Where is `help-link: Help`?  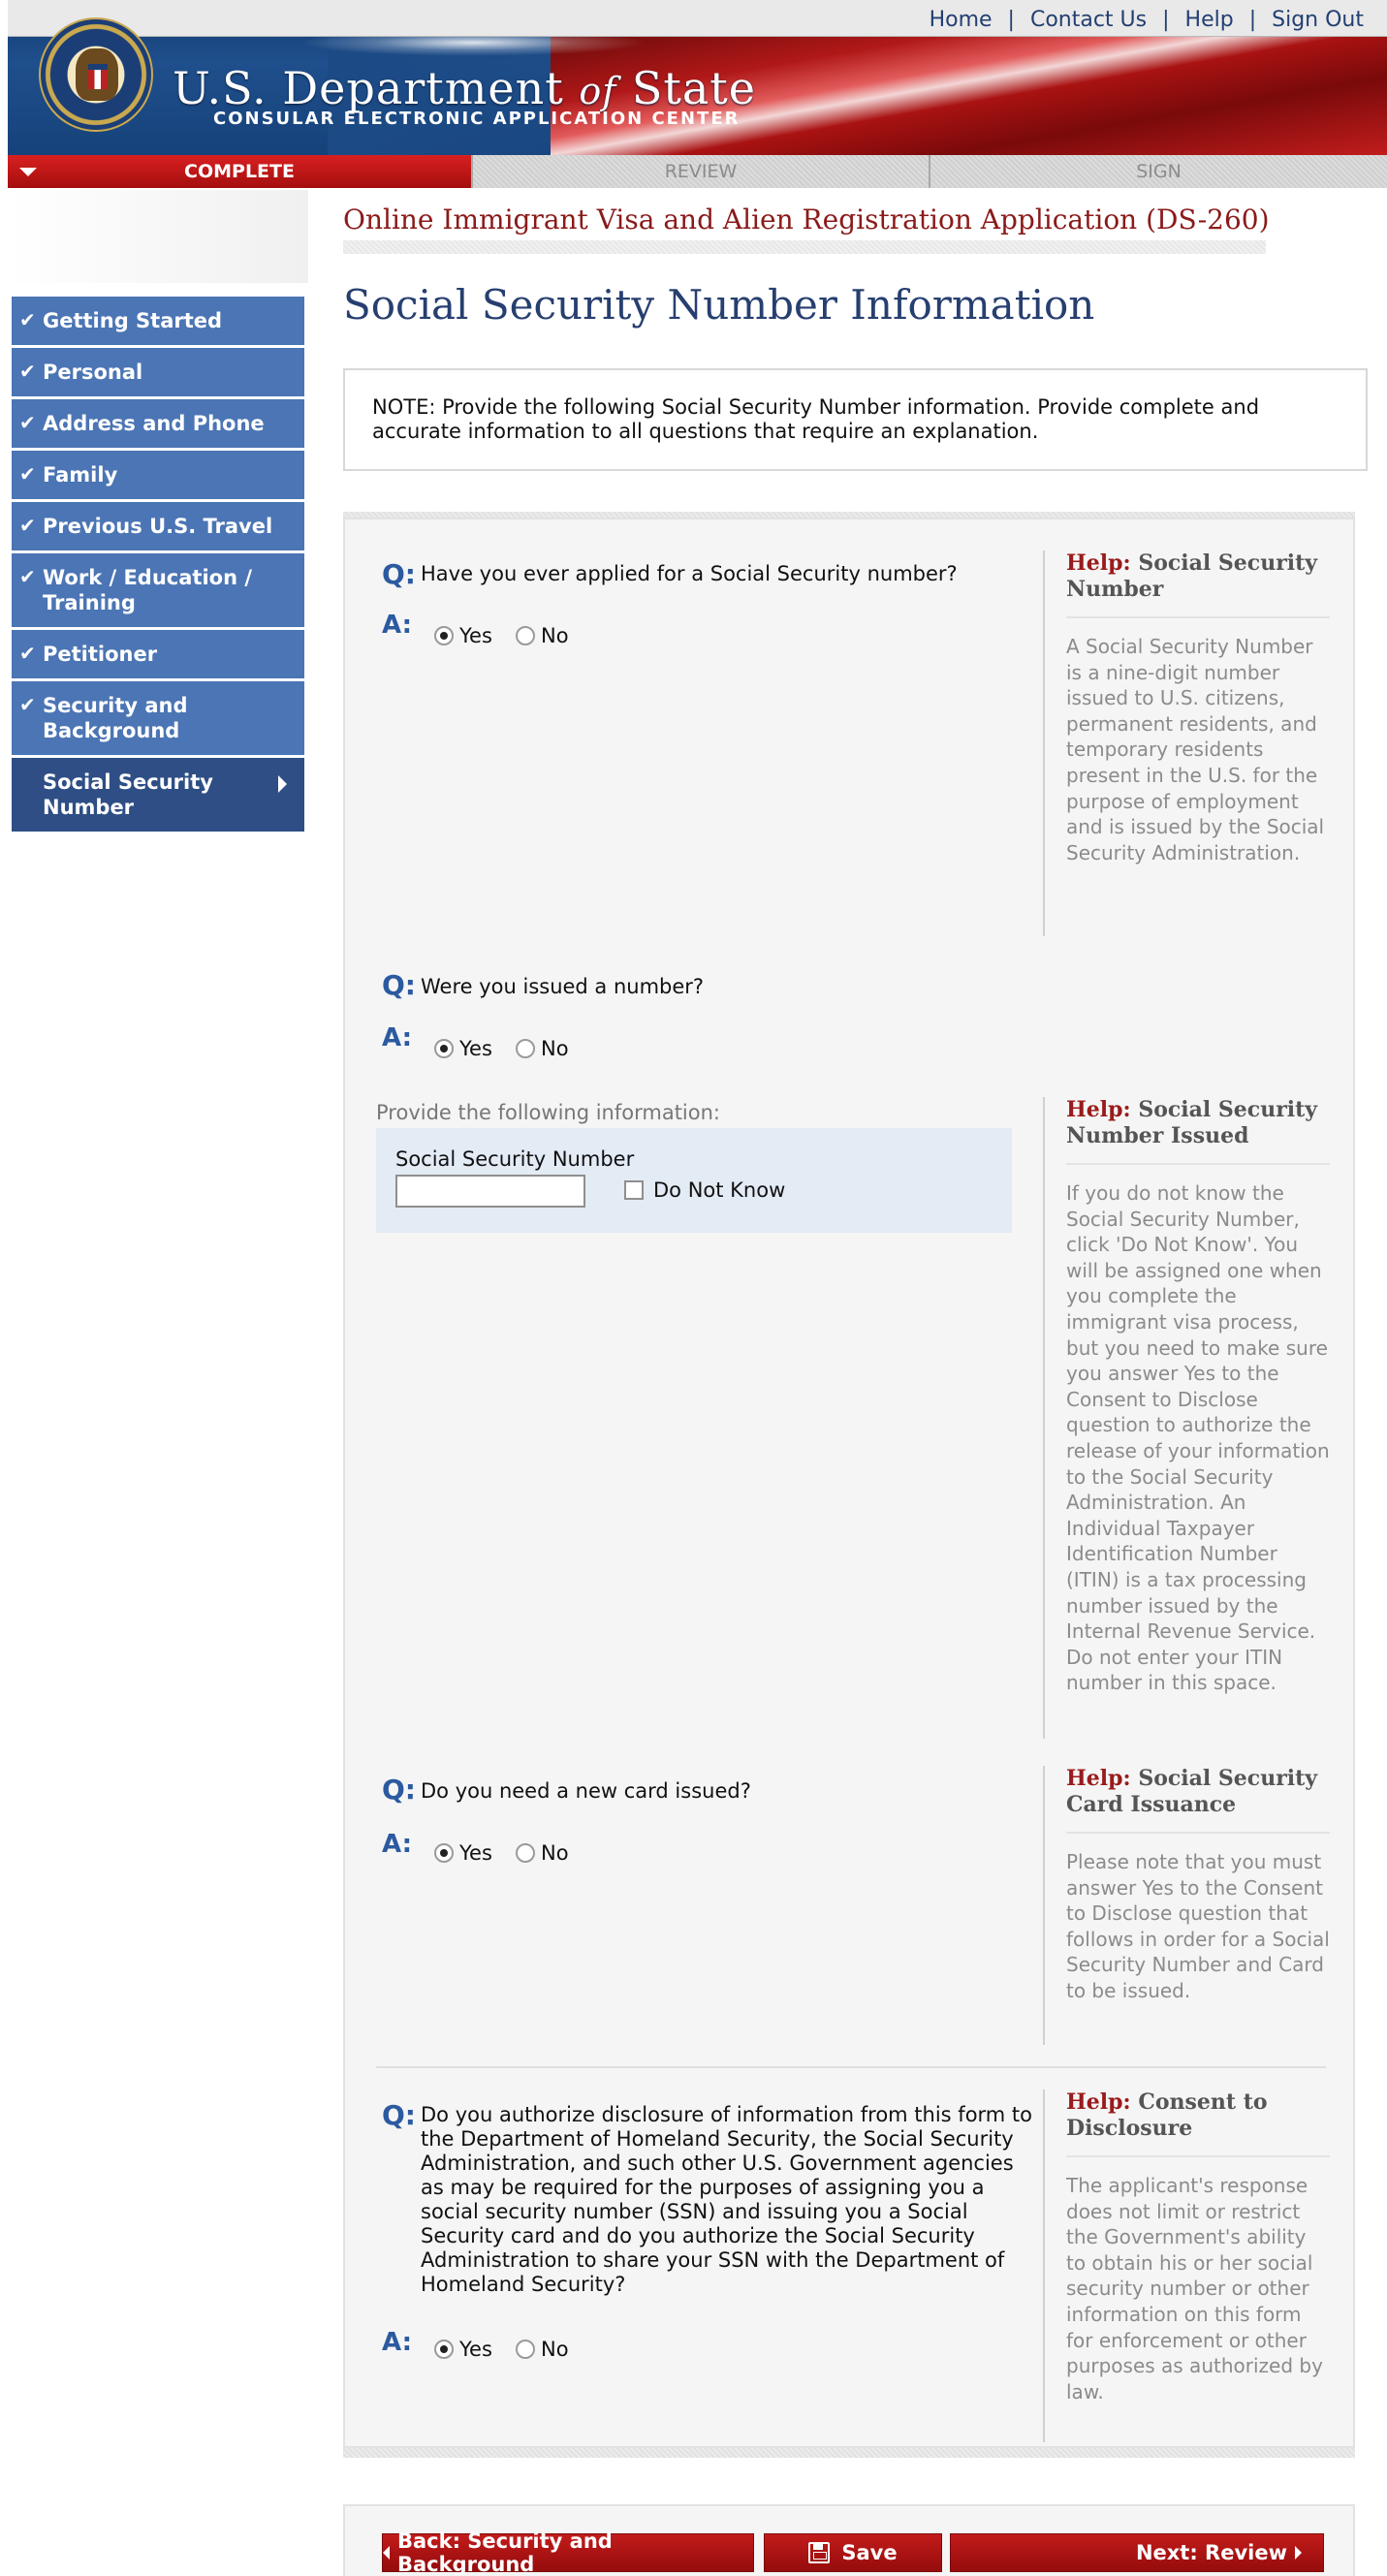
help-link: Help is located at coordinates (1209, 20).